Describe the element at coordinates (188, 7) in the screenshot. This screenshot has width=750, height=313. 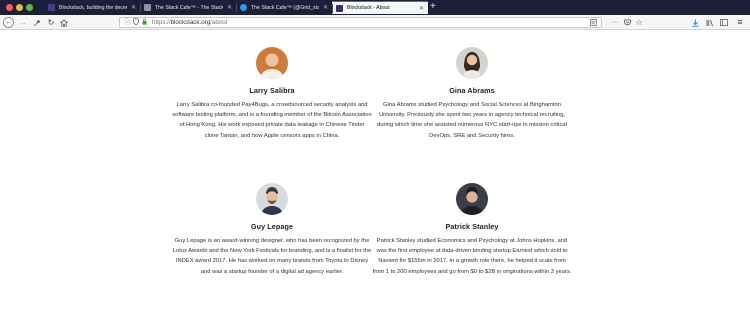
I see `tab-stack-cafe: The Stack Cafe™ - The Stack ✕` at that location.